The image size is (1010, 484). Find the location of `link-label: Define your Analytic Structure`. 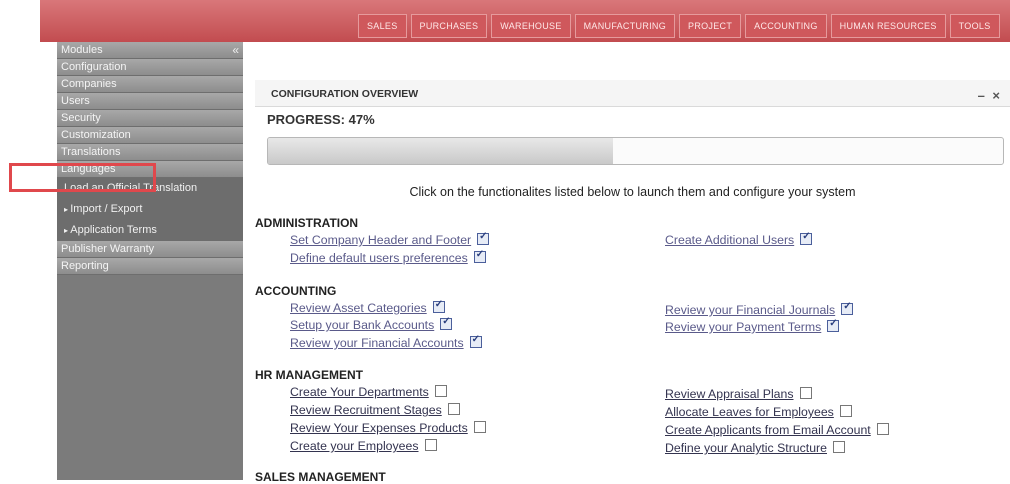

link-label: Define your Analytic Structure is located at coordinates (746, 448).